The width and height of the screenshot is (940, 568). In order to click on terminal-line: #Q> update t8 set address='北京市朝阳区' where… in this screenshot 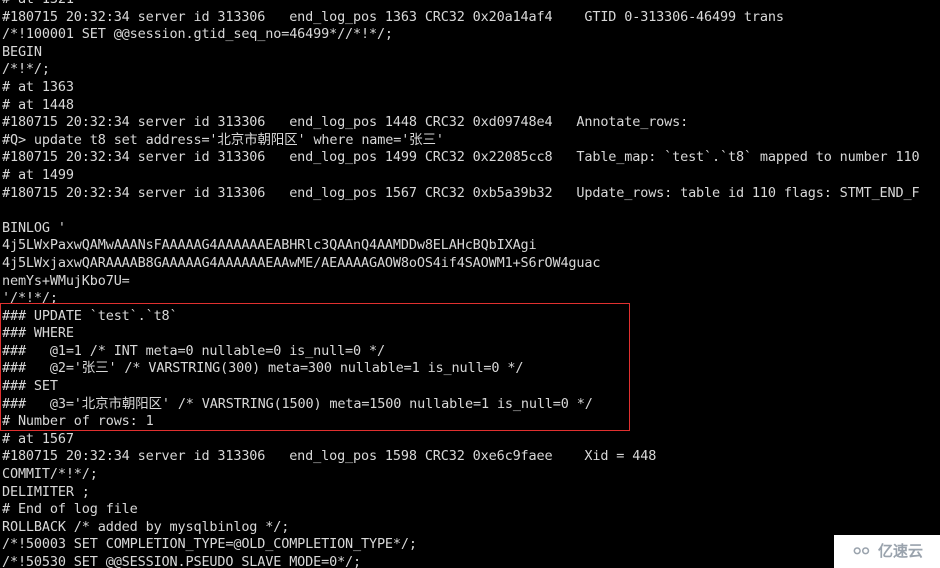, I will do `click(223, 139)`.